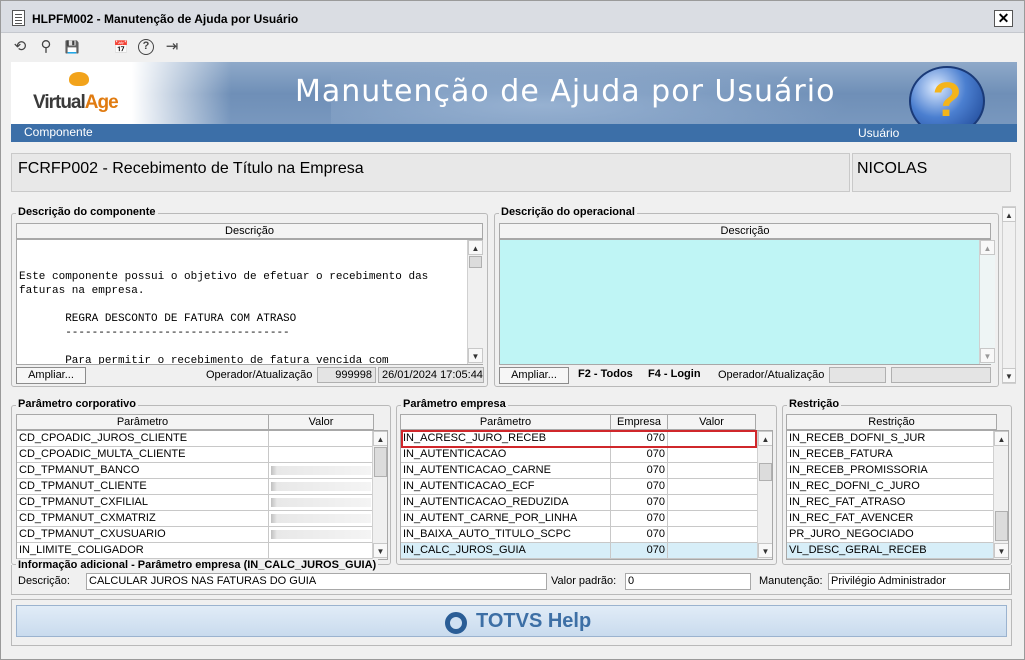 The image size is (1025, 660). I want to click on exit-icon: ⇥, so click(172, 47).